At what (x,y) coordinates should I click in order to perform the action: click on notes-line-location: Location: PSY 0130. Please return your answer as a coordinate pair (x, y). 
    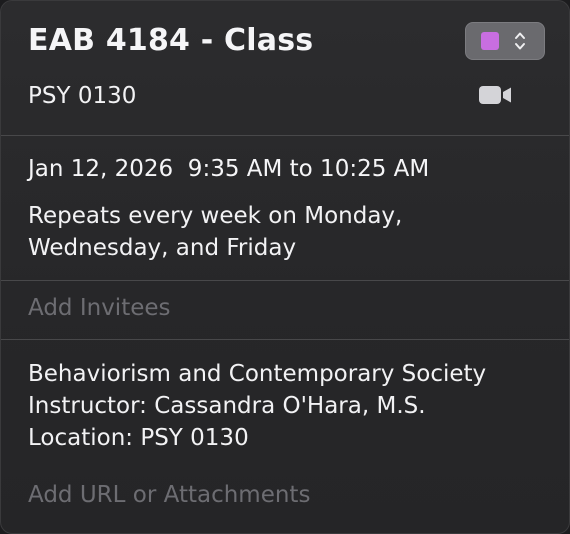
    Looking at the image, I should click on (138, 438).